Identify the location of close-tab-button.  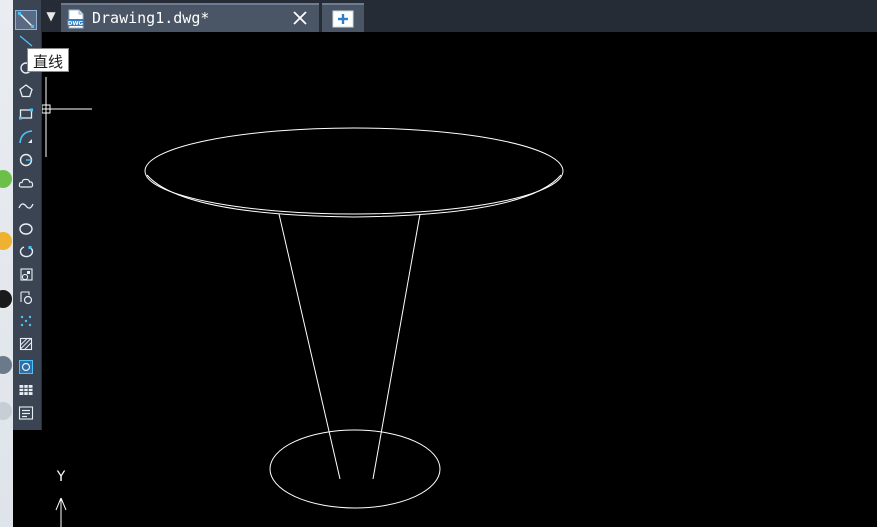
(300, 18).